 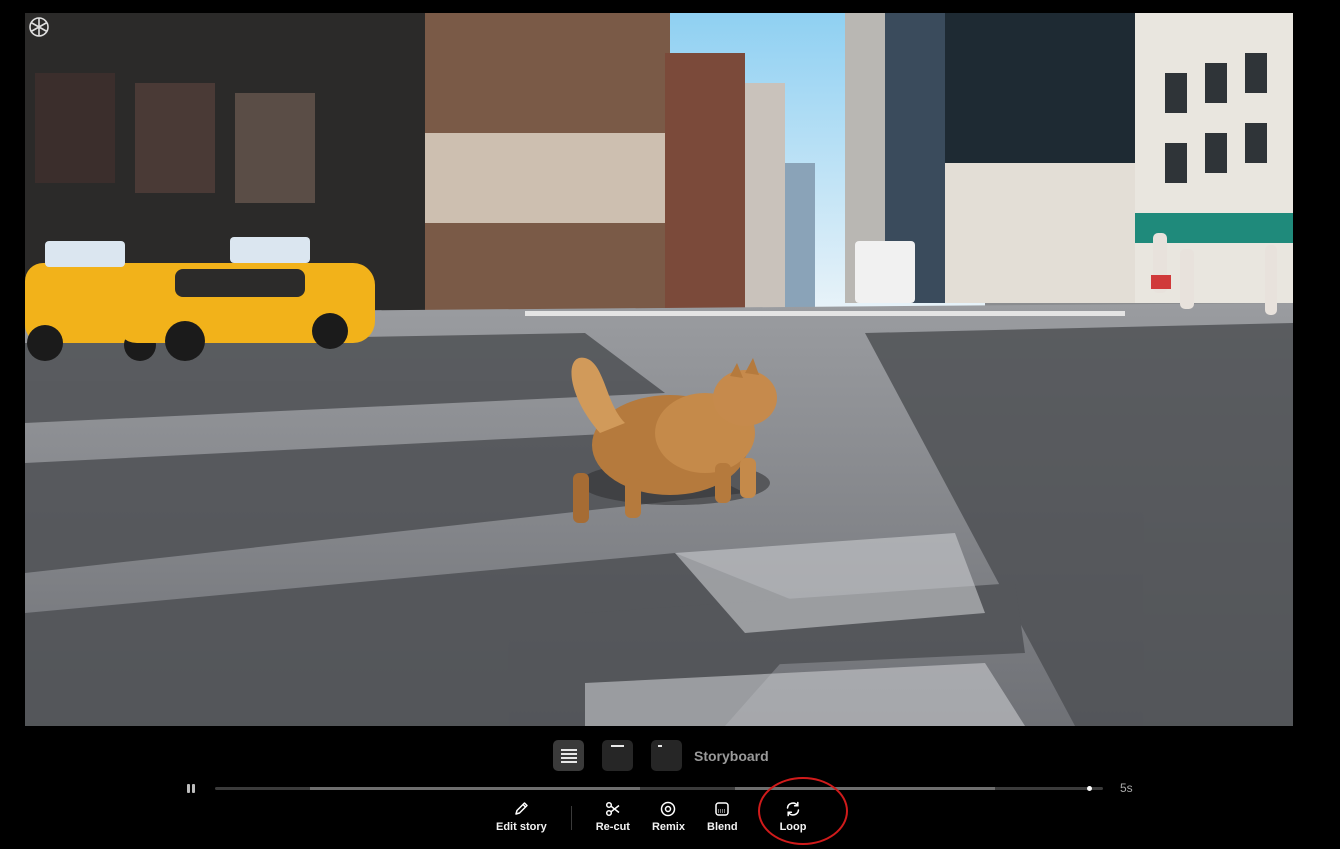 What do you see at coordinates (521, 816) in the screenshot?
I see `edit-story-button: Edit story` at bounding box center [521, 816].